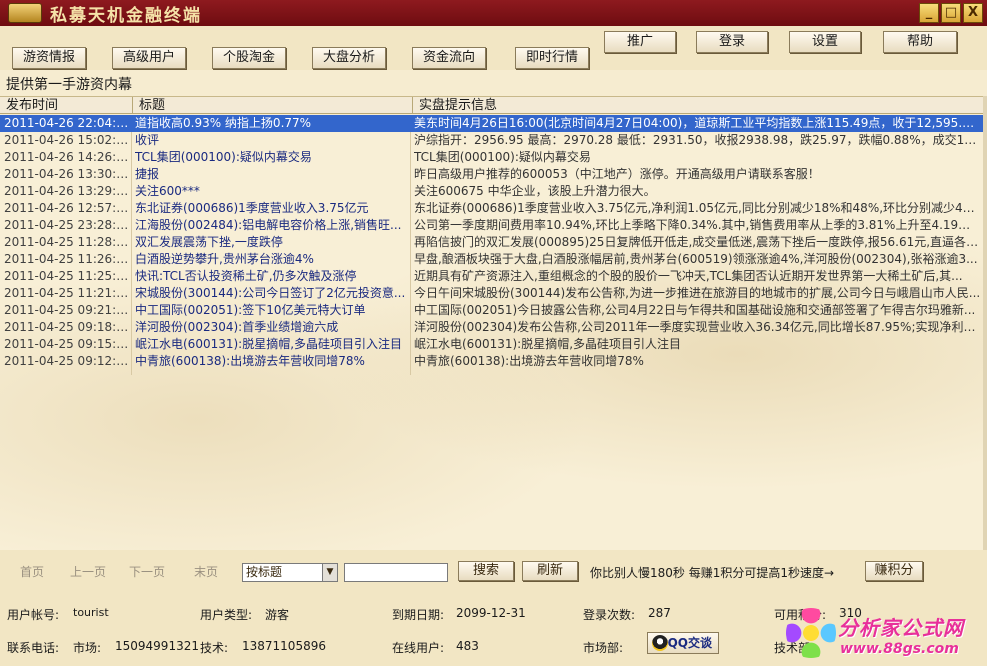  What do you see at coordinates (88, 571) in the screenshot?
I see `prev-page-button: 上一页` at bounding box center [88, 571].